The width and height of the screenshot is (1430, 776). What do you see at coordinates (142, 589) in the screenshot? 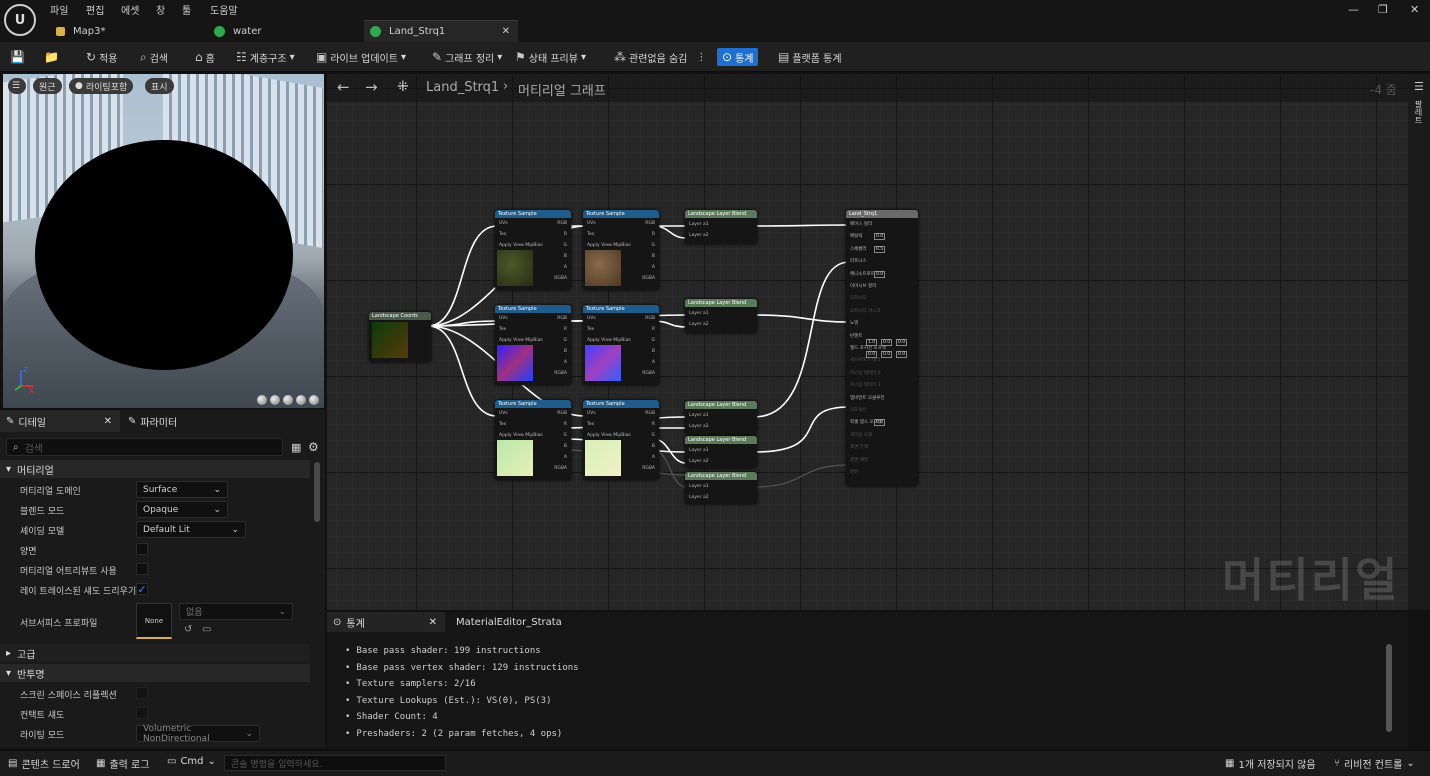
I see `ray-traced-shadow-checkbox: ✓` at bounding box center [142, 589].